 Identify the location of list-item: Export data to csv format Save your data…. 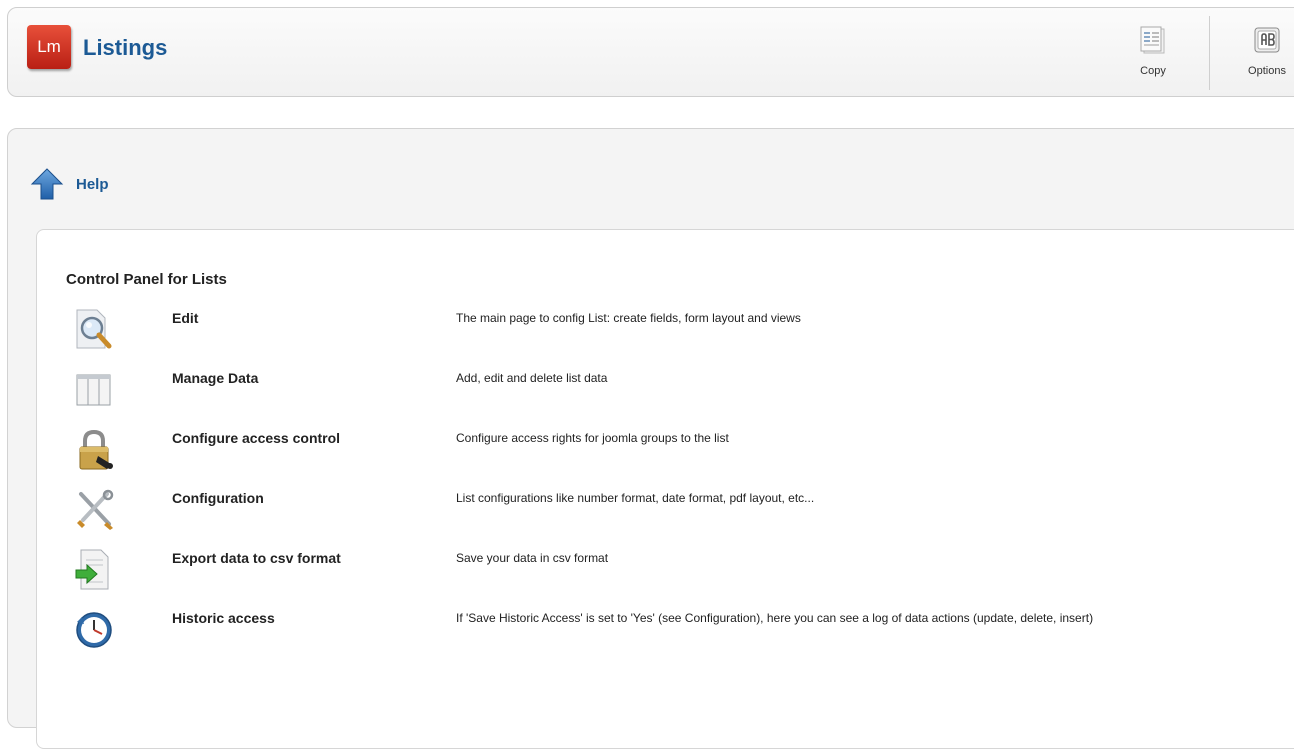
(676, 573).